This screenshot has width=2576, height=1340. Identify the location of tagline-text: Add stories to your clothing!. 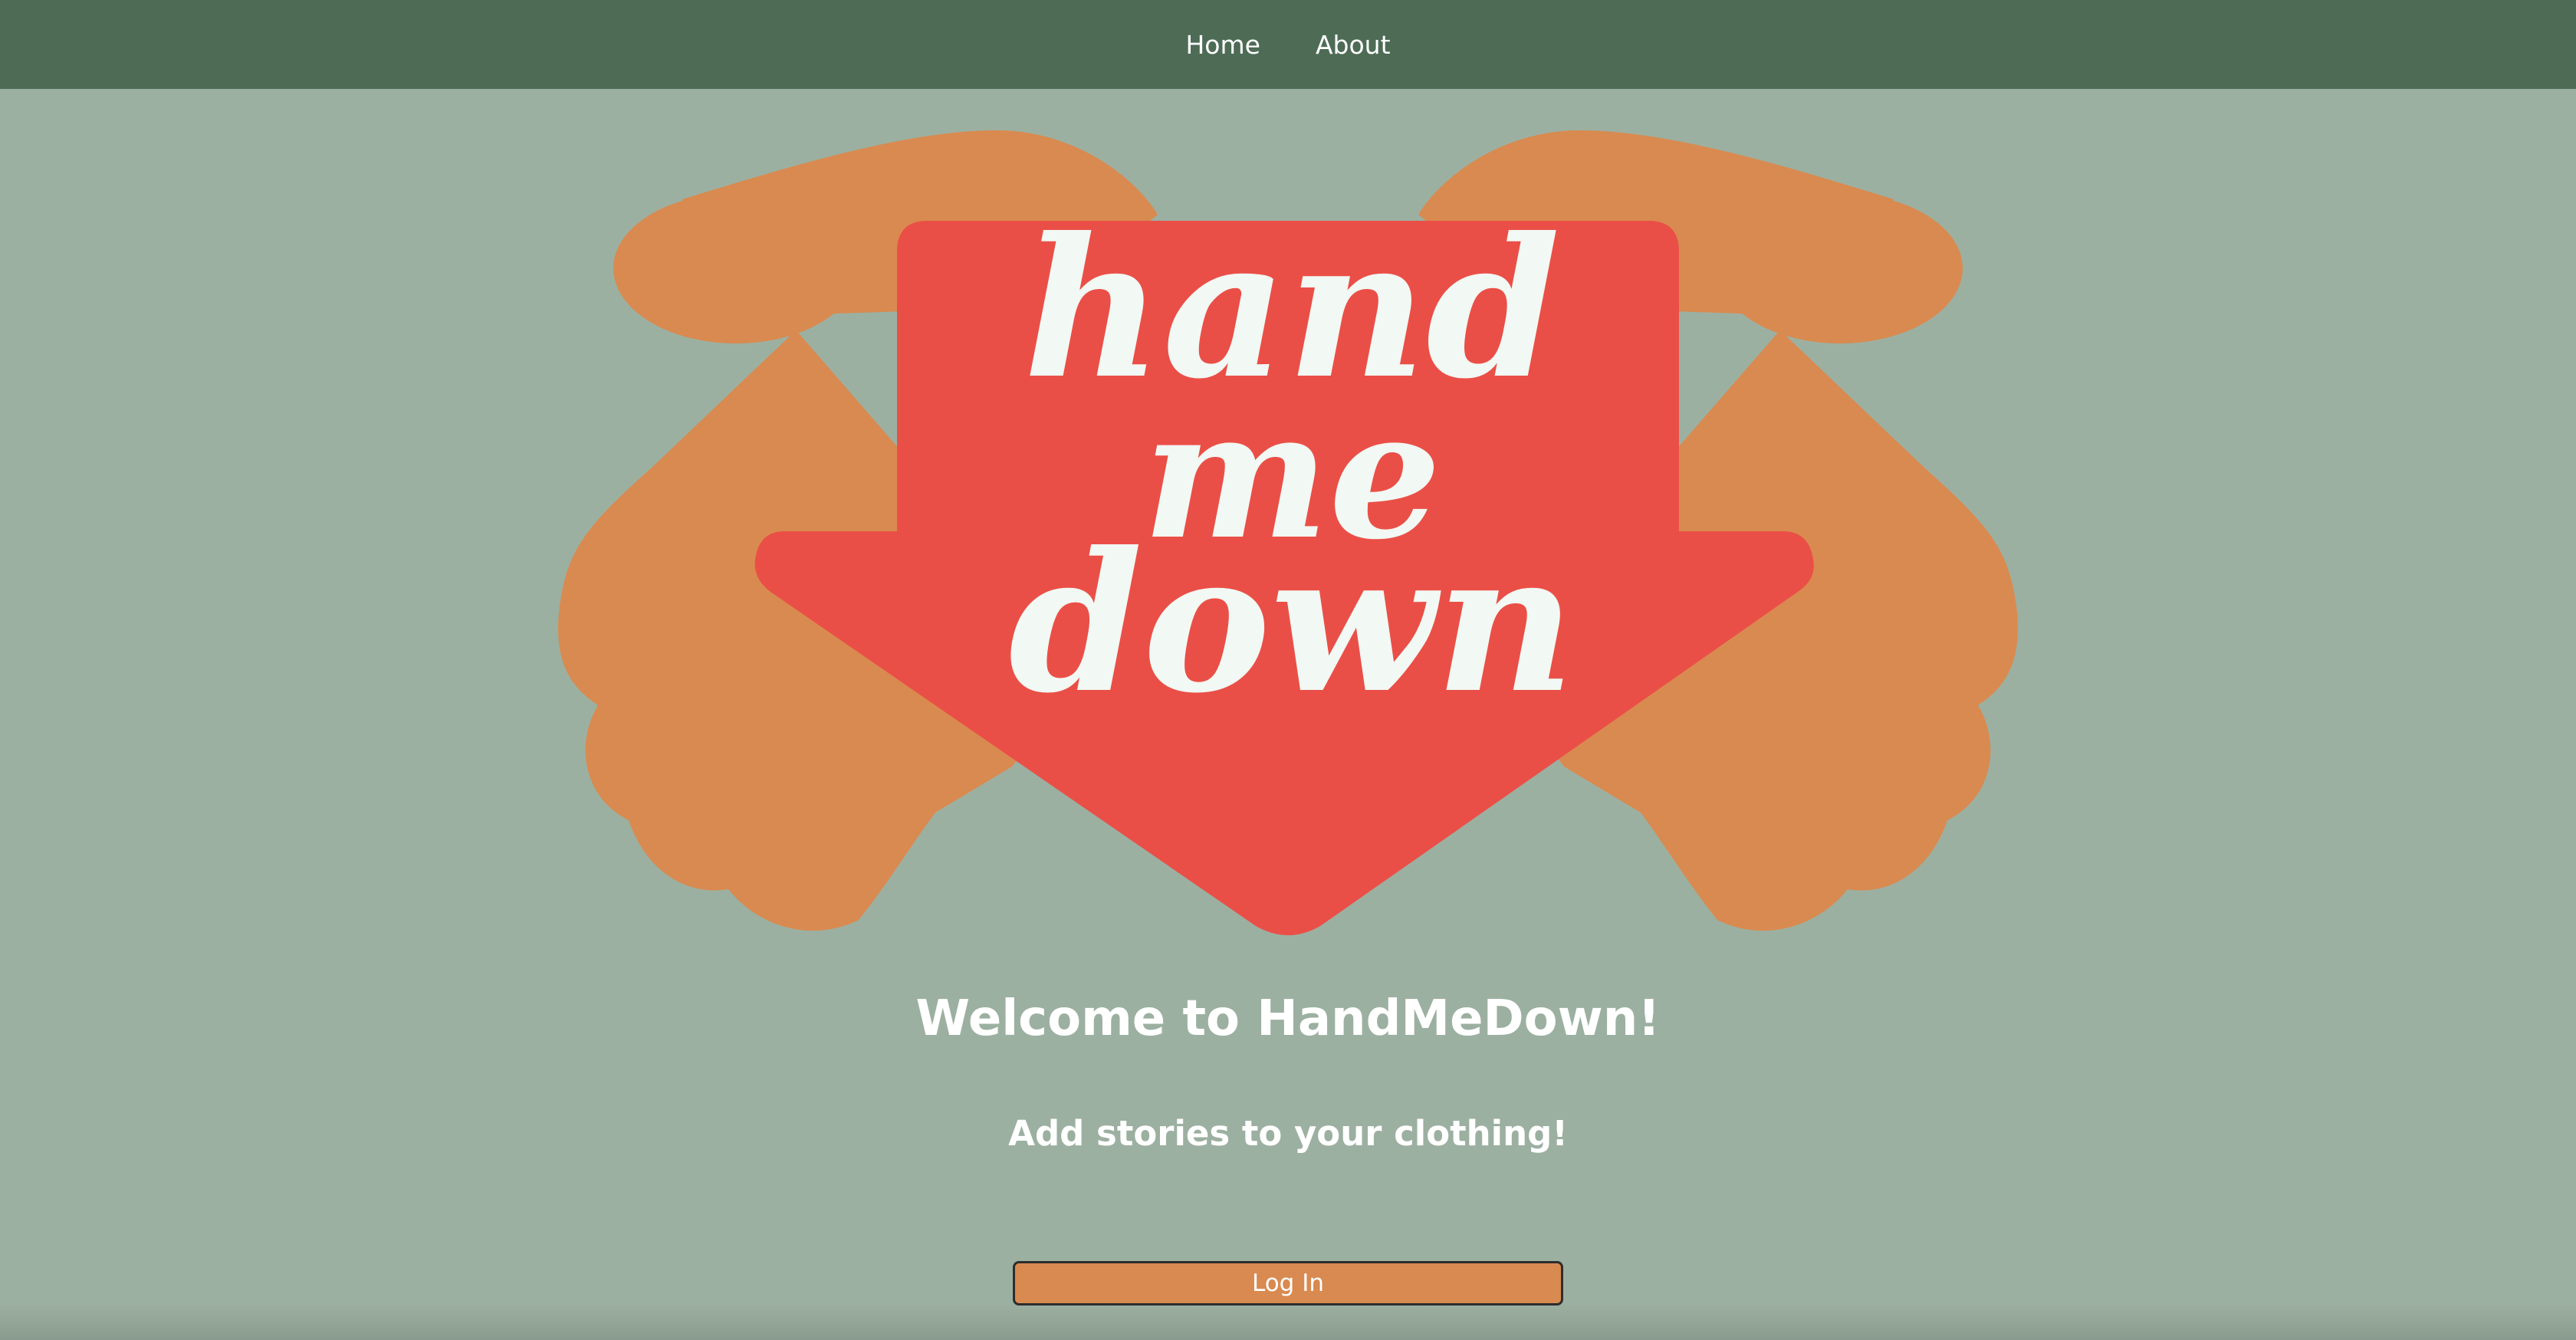
(1288, 1133).